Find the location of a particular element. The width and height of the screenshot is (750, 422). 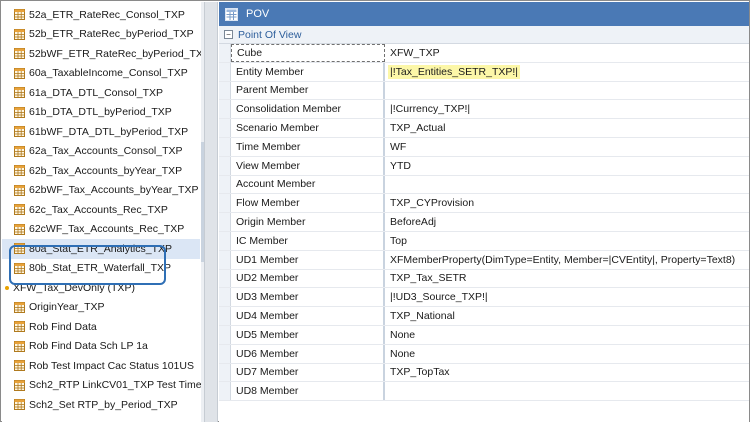

pov-property-value: TXP_TopTax is located at coordinates (567, 373).